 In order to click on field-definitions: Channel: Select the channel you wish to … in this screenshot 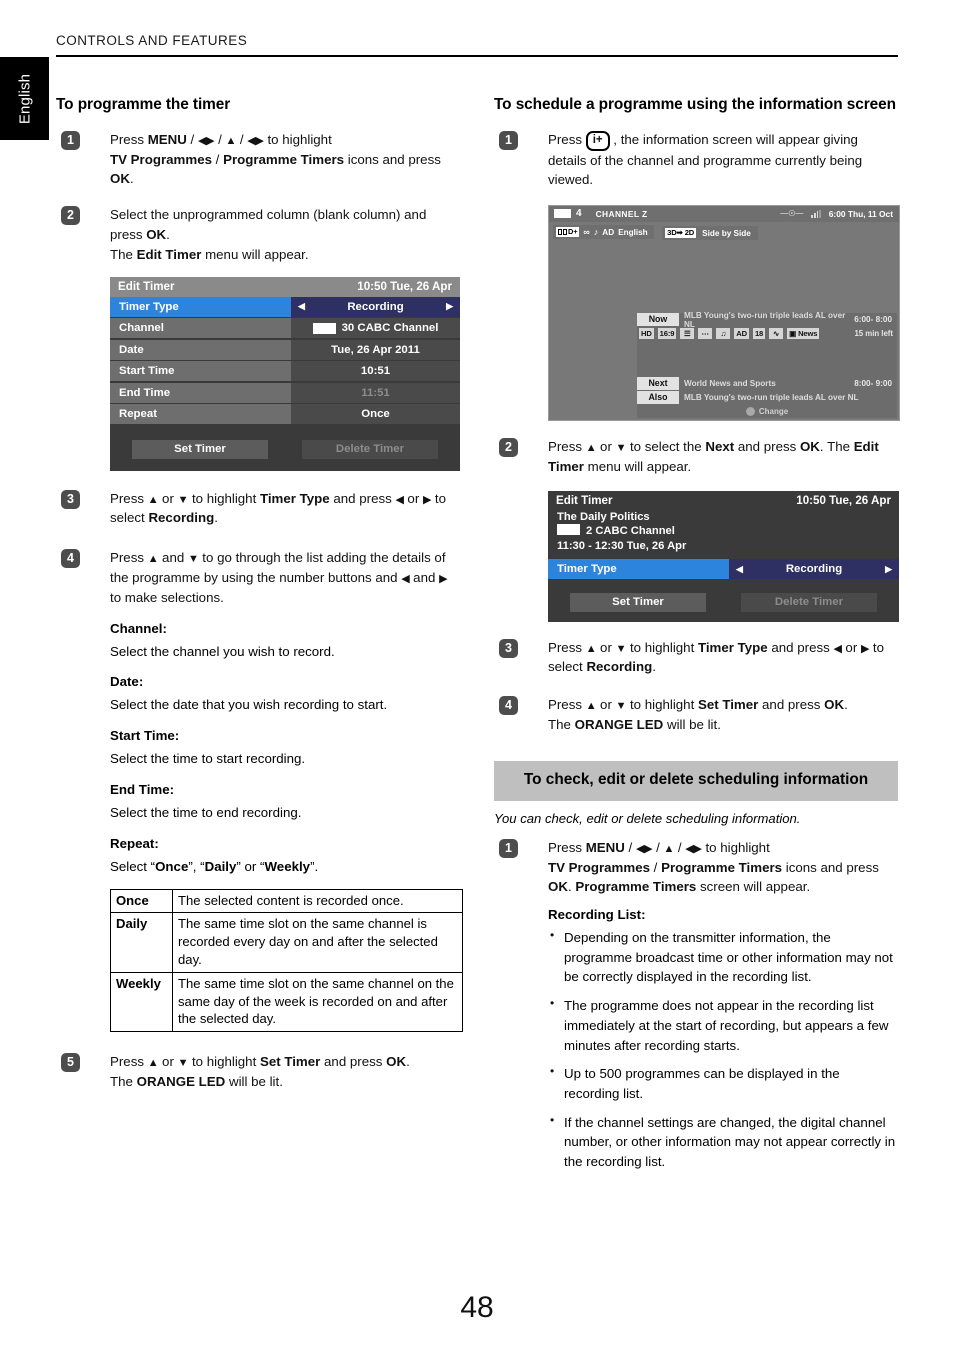, I will do `click(259, 827)`.